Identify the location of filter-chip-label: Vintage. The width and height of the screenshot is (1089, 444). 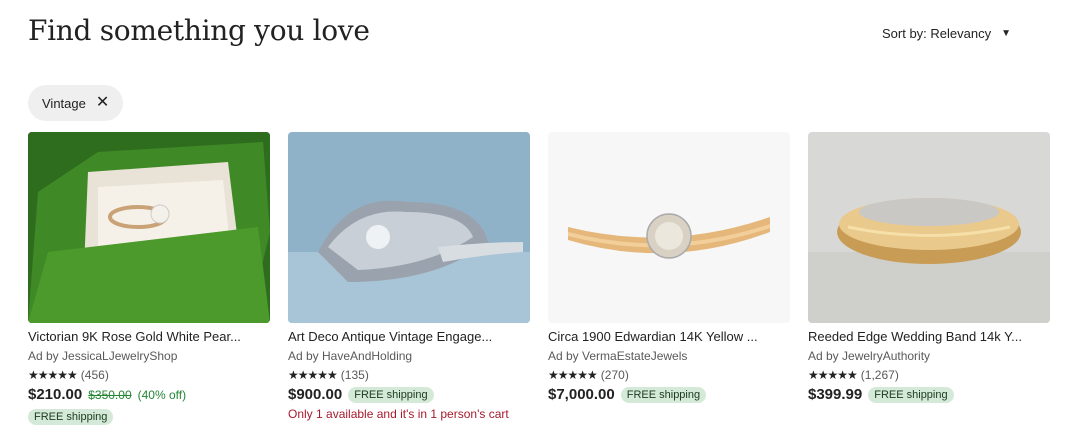
(64, 103).